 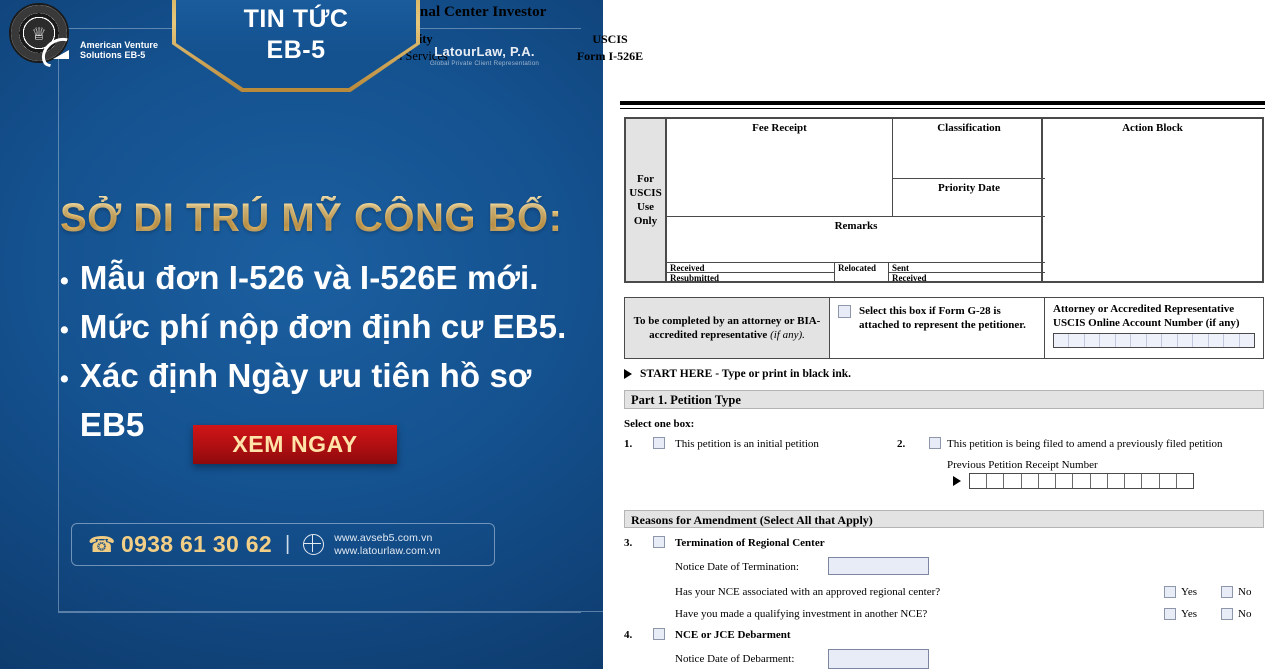 I want to click on item-4-number: 4., so click(x=628, y=635).